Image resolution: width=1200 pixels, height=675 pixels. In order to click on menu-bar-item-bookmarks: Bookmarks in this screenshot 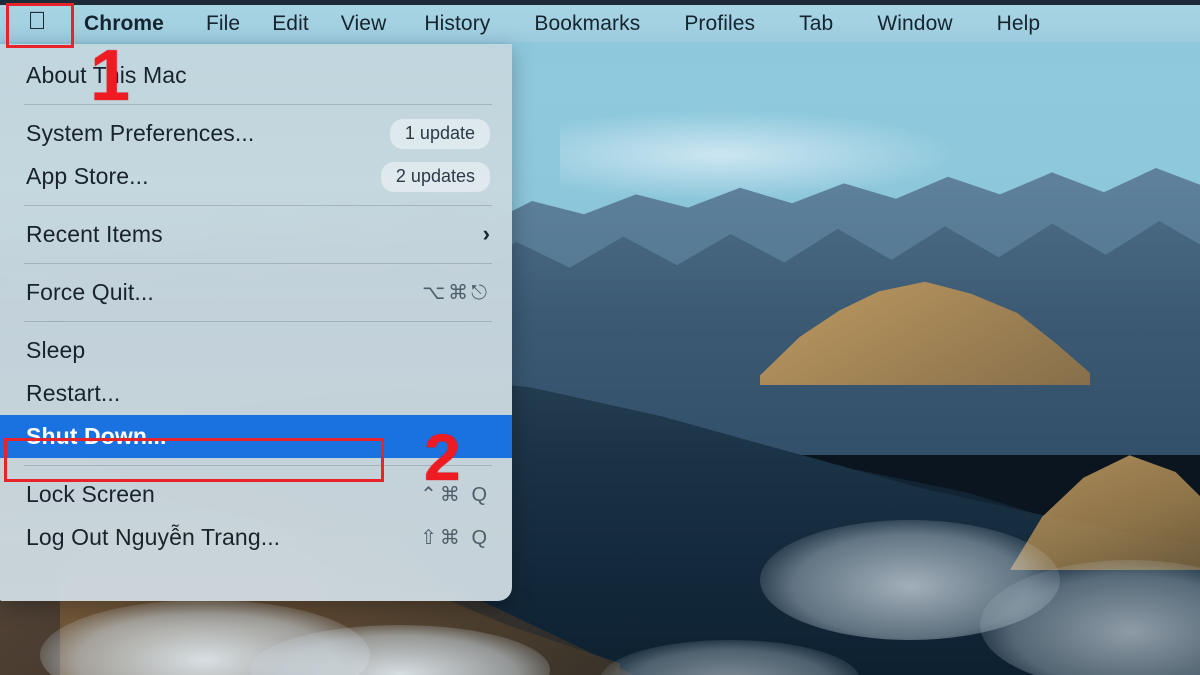, I will do `click(587, 24)`.